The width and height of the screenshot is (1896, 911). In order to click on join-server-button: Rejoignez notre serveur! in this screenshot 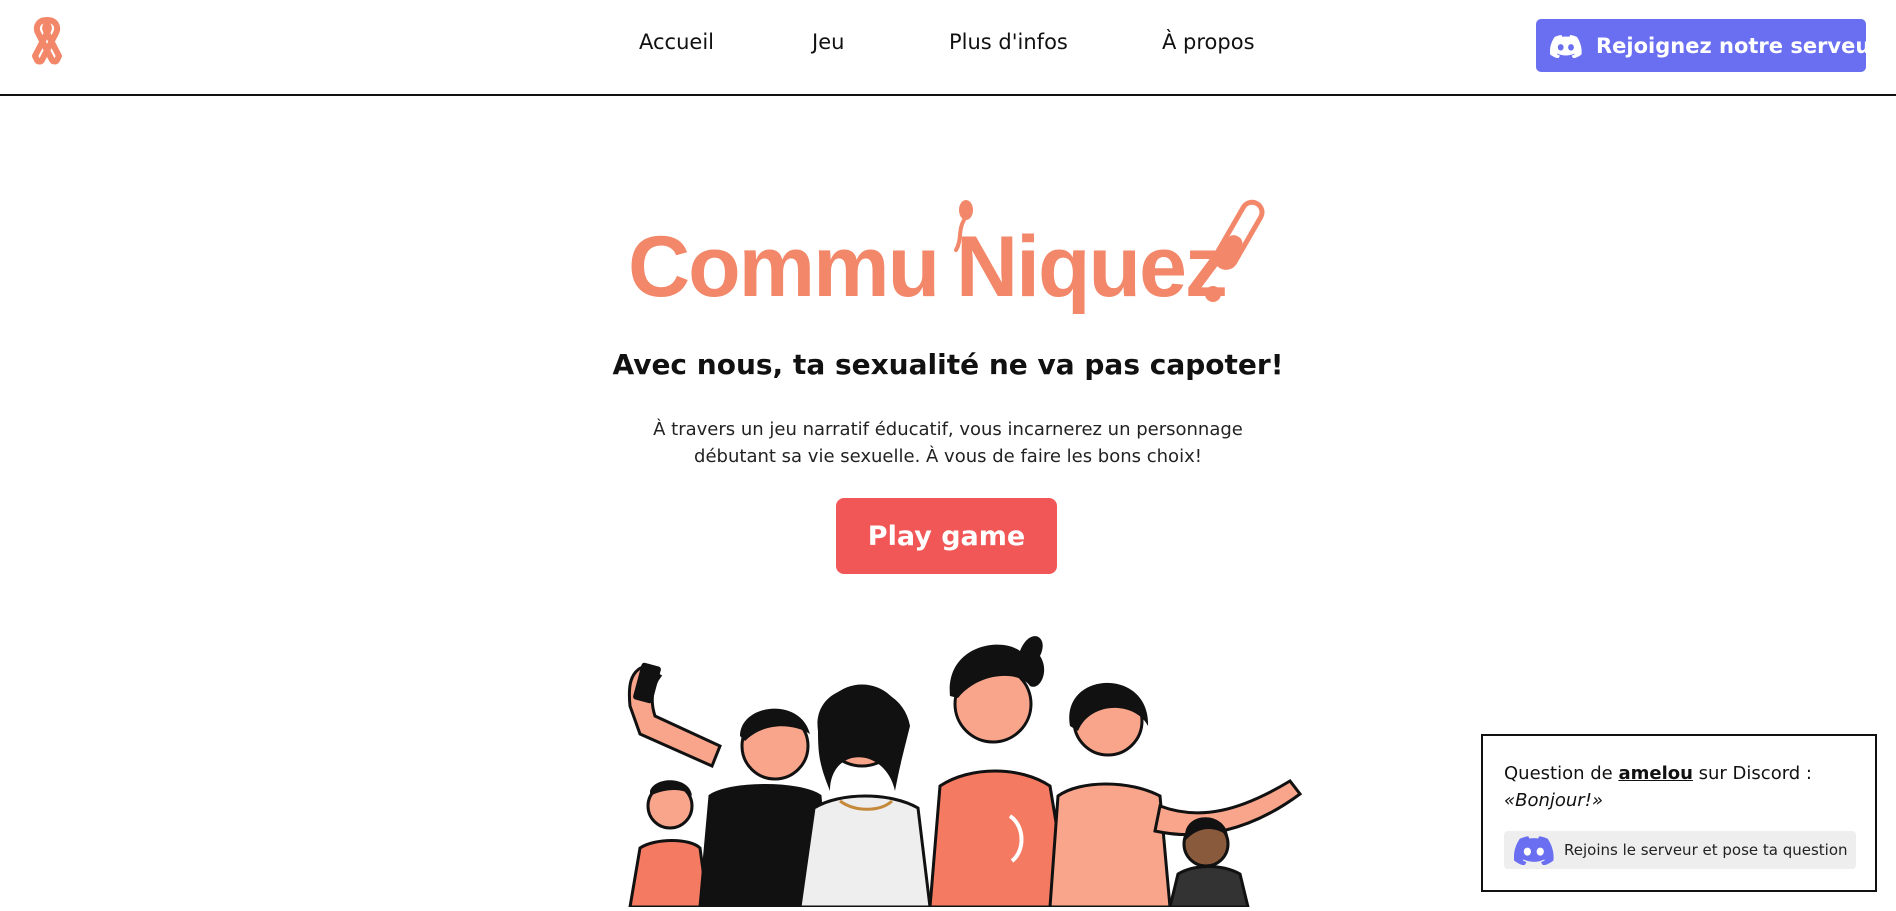, I will do `click(1713, 45)`.